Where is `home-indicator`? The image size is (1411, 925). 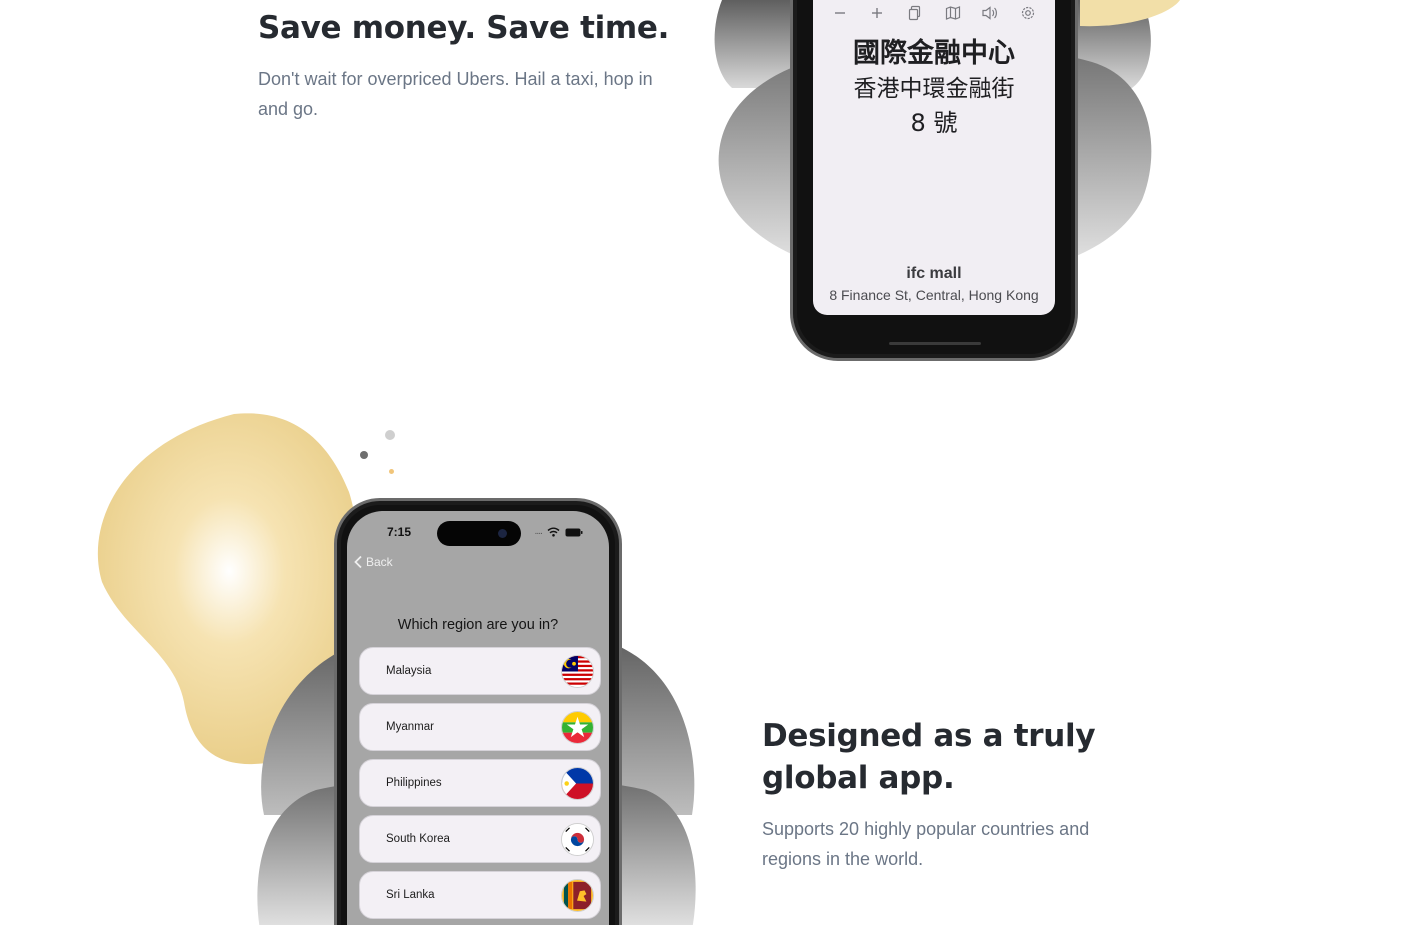 home-indicator is located at coordinates (935, 343).